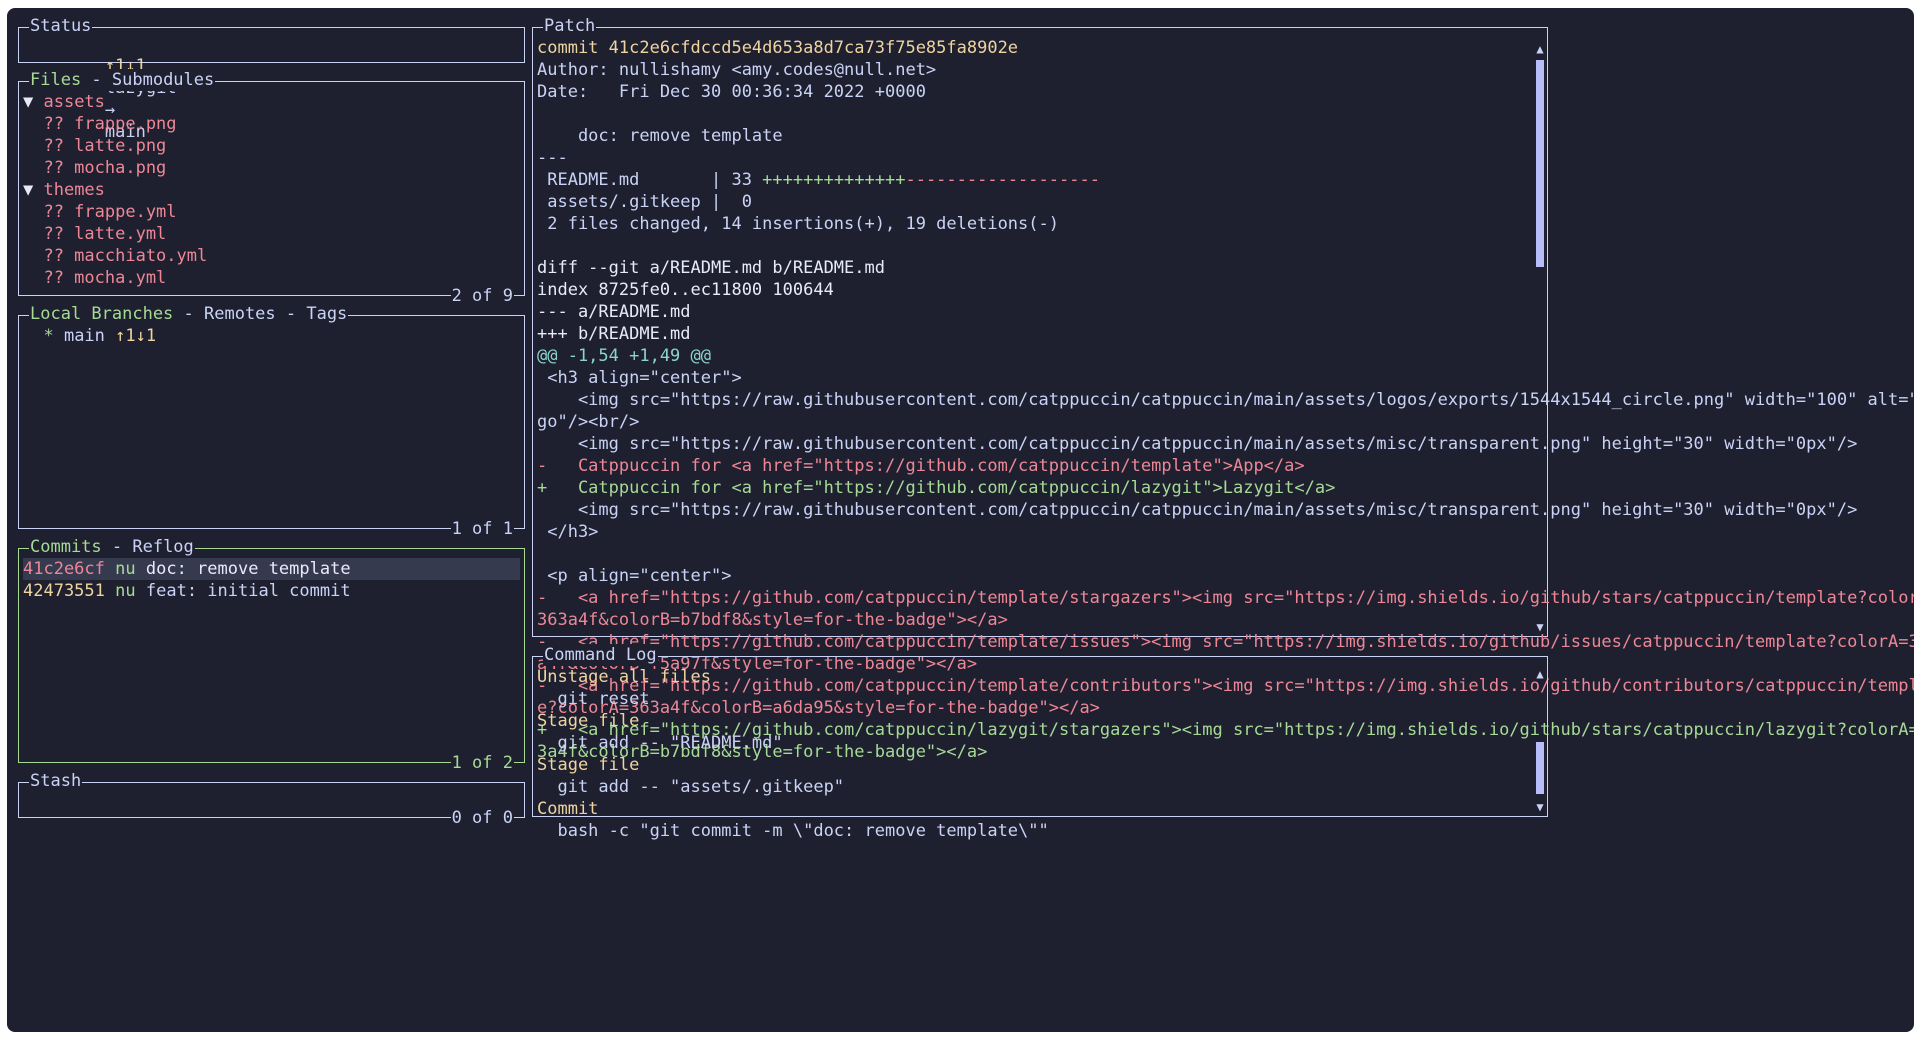  Describe the element at coordinates (1031, 246) in the screenshot. I see `patch-line` at that location.